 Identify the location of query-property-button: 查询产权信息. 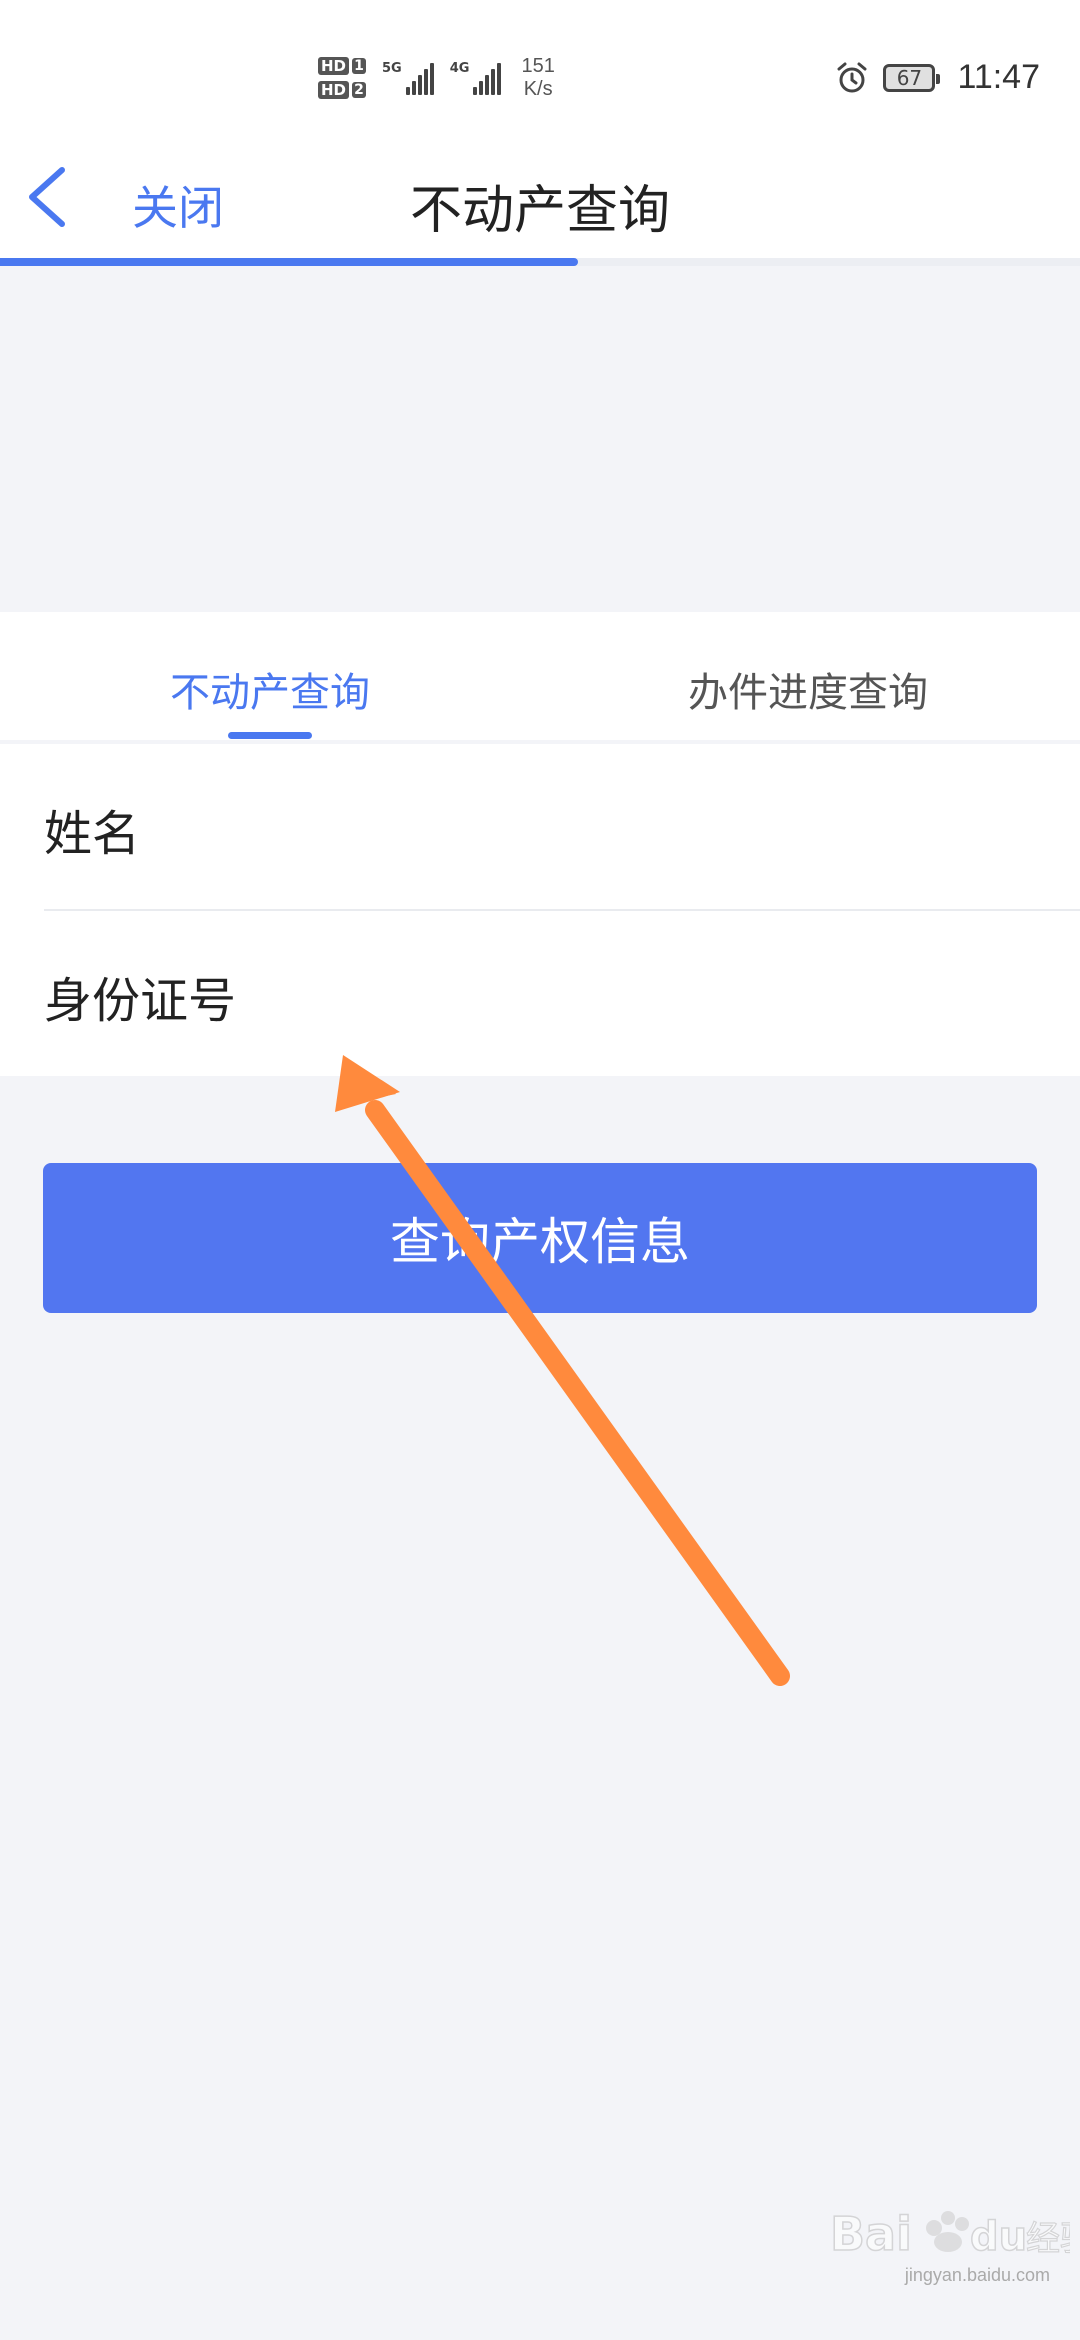
(540, 1238).